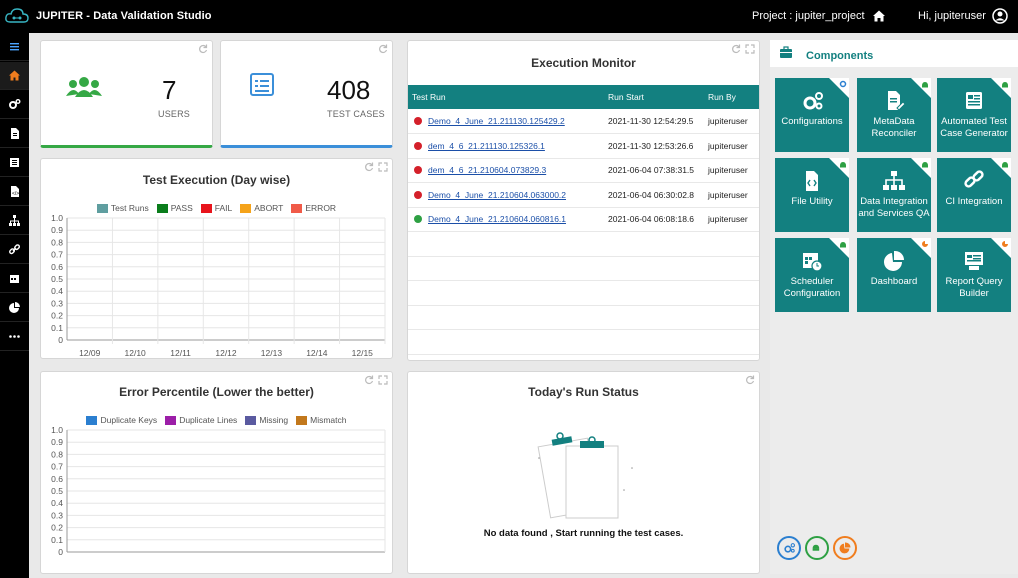  I want to click on sidebar-item-dashboard, so click(14, 308).